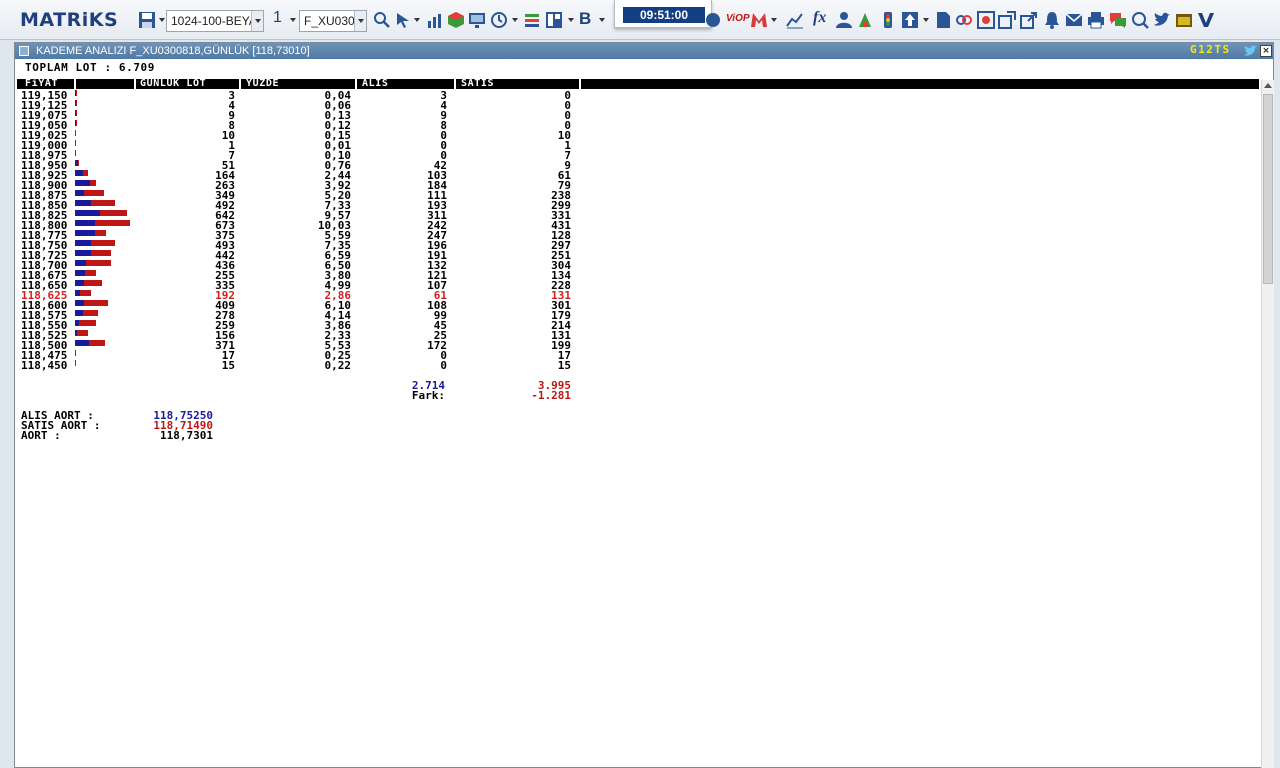 The image size is (1280, 768). I want to click on price-cell: 118,450, so click(44, 365).